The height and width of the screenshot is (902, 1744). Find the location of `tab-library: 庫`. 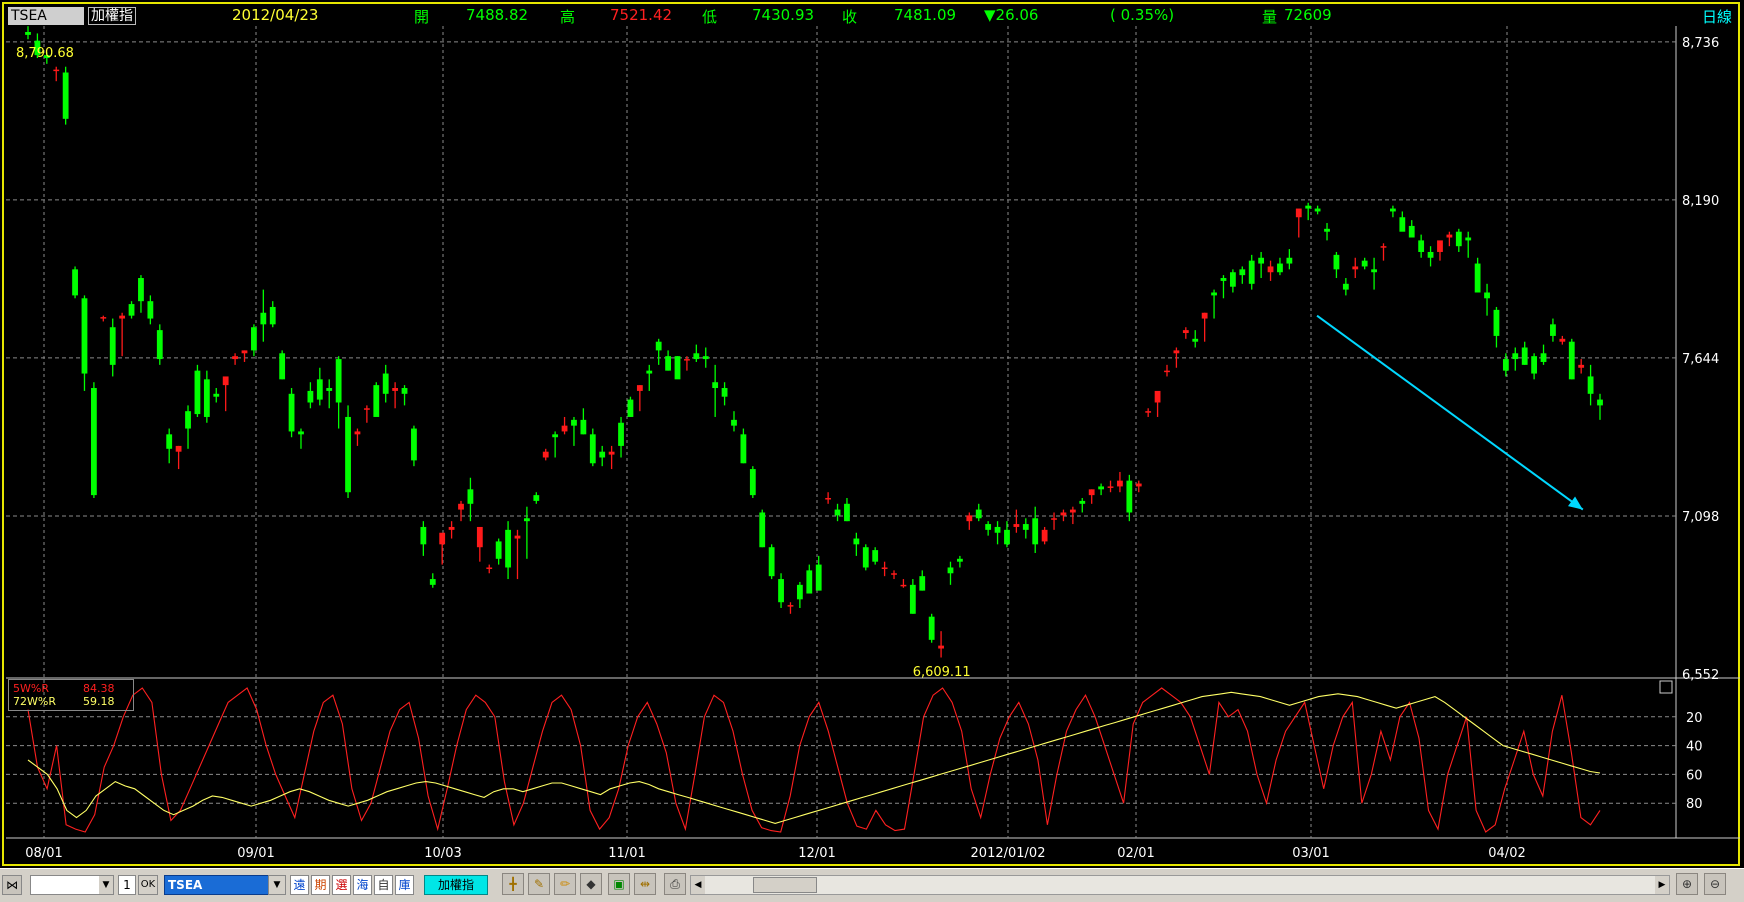

tab-library: 庫 is located at coordinates (404, 885).